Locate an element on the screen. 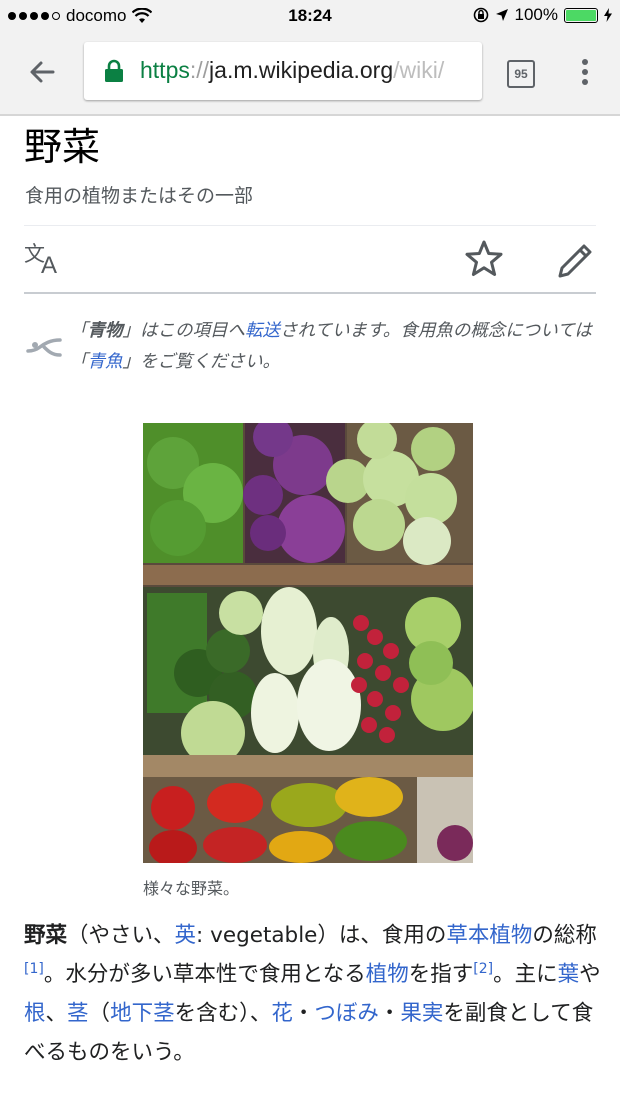  hatnote-text-segment: をご覧ください。 is located at coordinates (210, 362).